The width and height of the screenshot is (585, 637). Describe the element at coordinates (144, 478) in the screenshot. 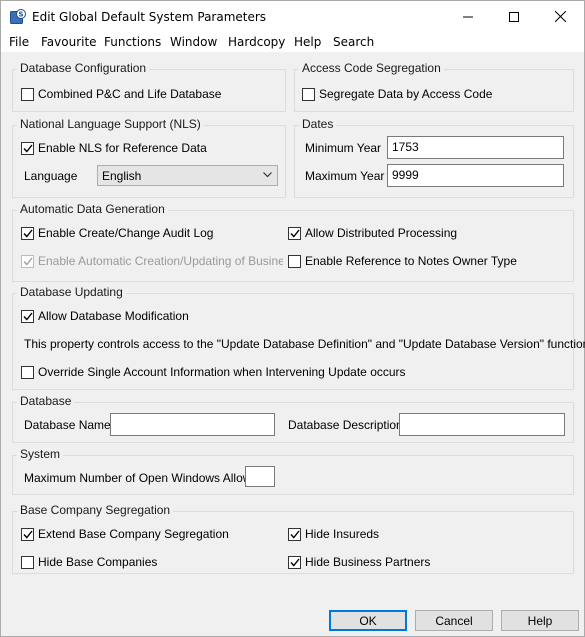

I see `max-open-windows-label: Maximum Number of Open Windows Allowed` at that location.